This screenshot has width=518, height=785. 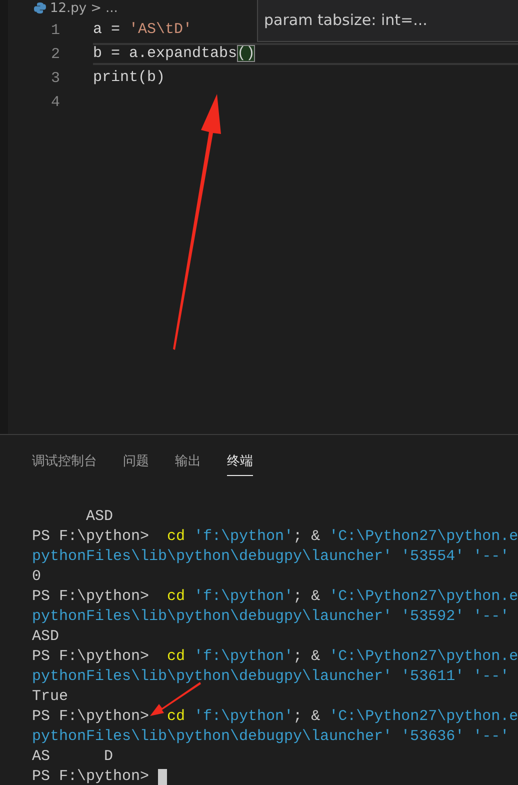 What do you see at coordinates (160, 29) in the screenshot?
I see `code-text: 'AS\tD'` at bounding box center [160, 29].